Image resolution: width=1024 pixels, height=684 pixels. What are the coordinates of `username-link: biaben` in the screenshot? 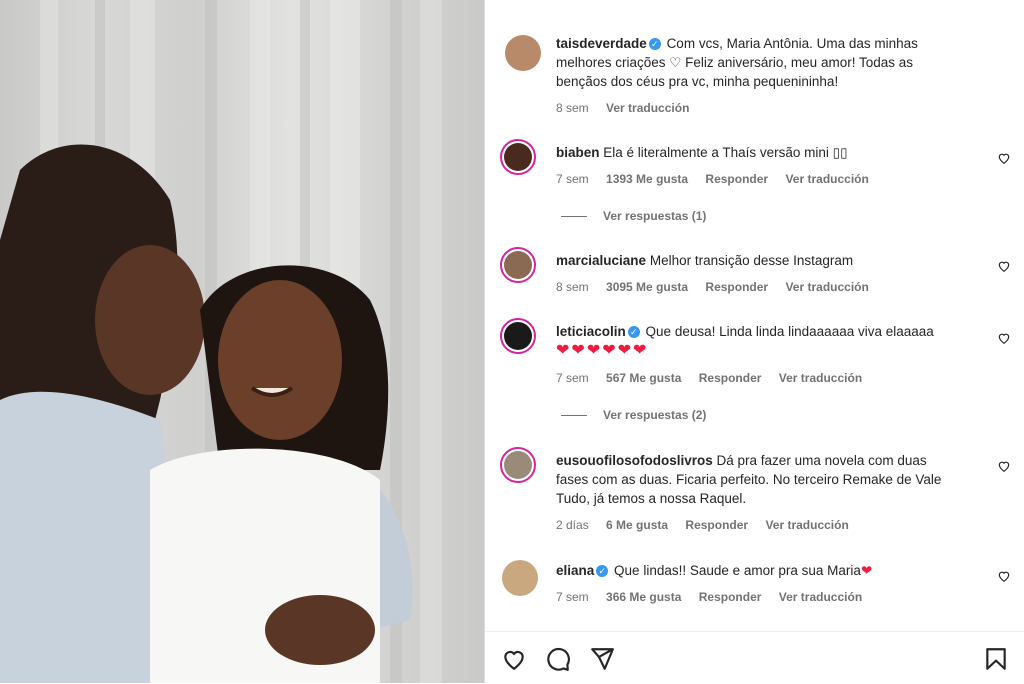 It's located at (578, 152).